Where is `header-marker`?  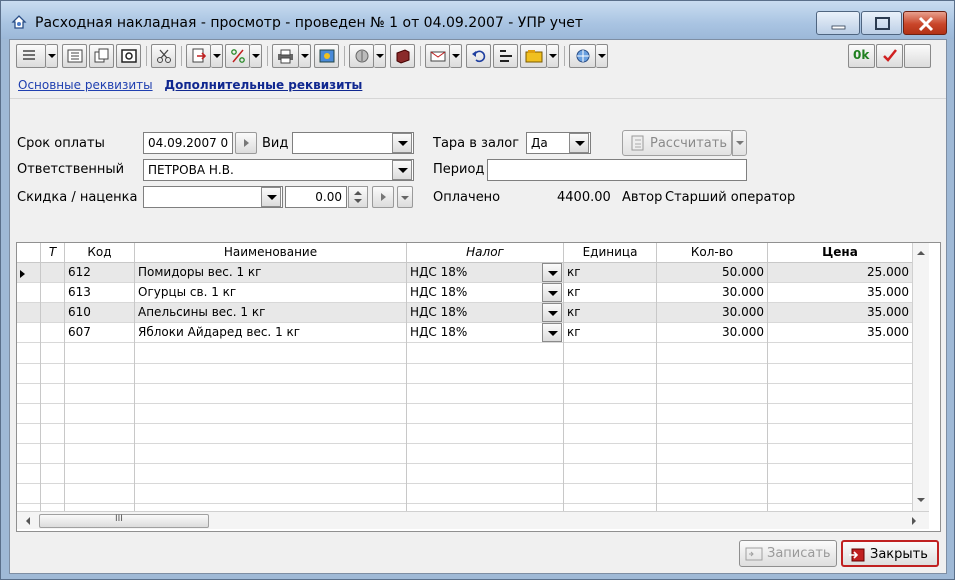 header-marker is located at coordinates (29, 253).